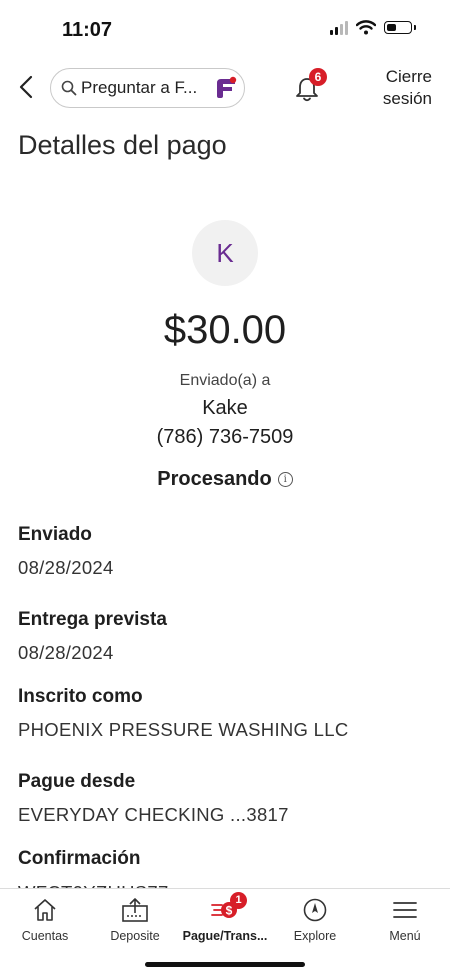 This screenshot has height=976, width=450. Describe the element at coordinates (315, 936) in the screenshot. I see `tab-label: Explore` at that location.